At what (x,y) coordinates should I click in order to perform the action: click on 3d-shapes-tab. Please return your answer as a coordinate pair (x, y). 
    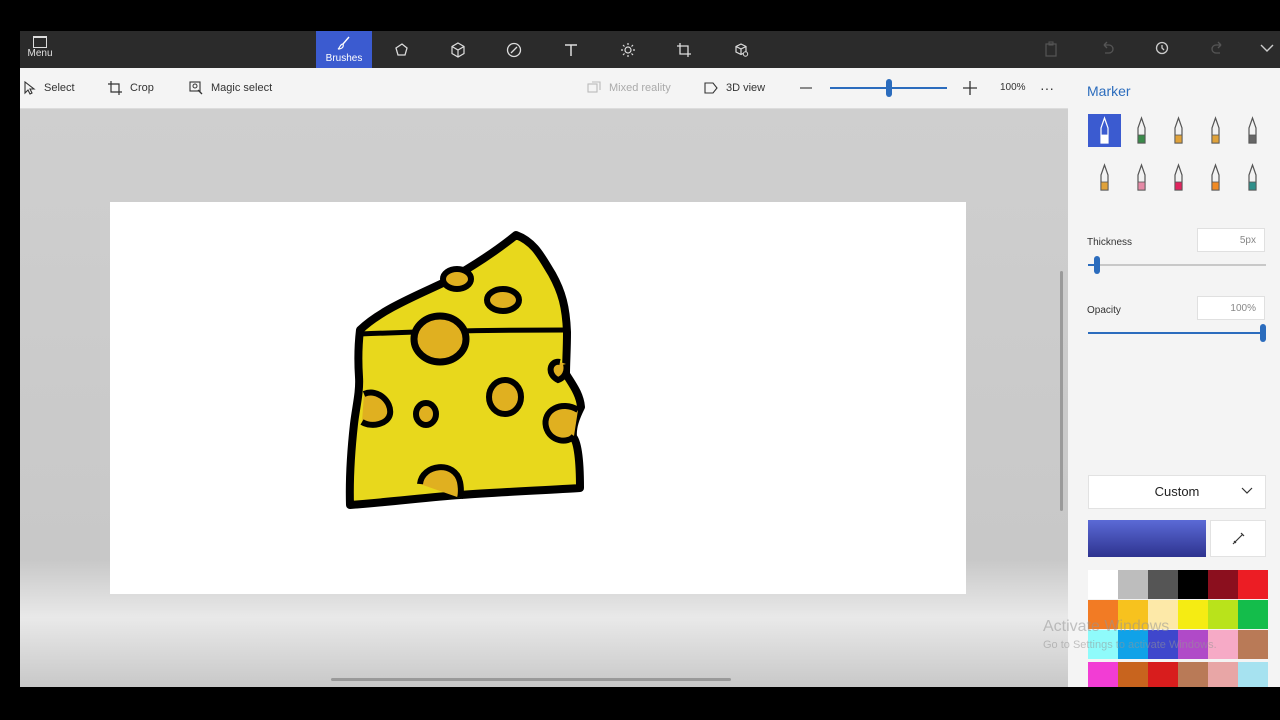
    Looking at the image, I should click on (458, 49).